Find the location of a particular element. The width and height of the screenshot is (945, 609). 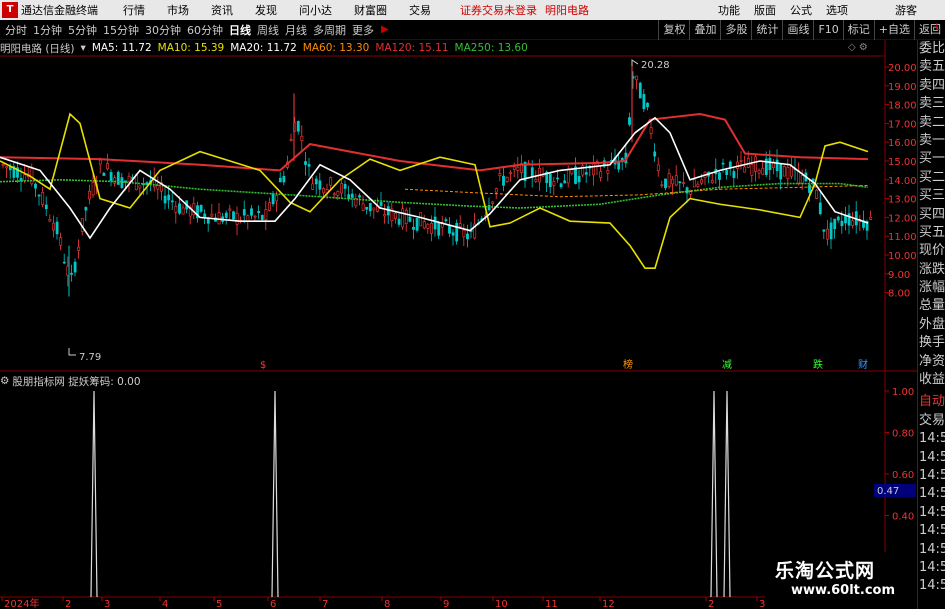

indicator-settings-icon: ⚙ is located at coordinates (4, 381).